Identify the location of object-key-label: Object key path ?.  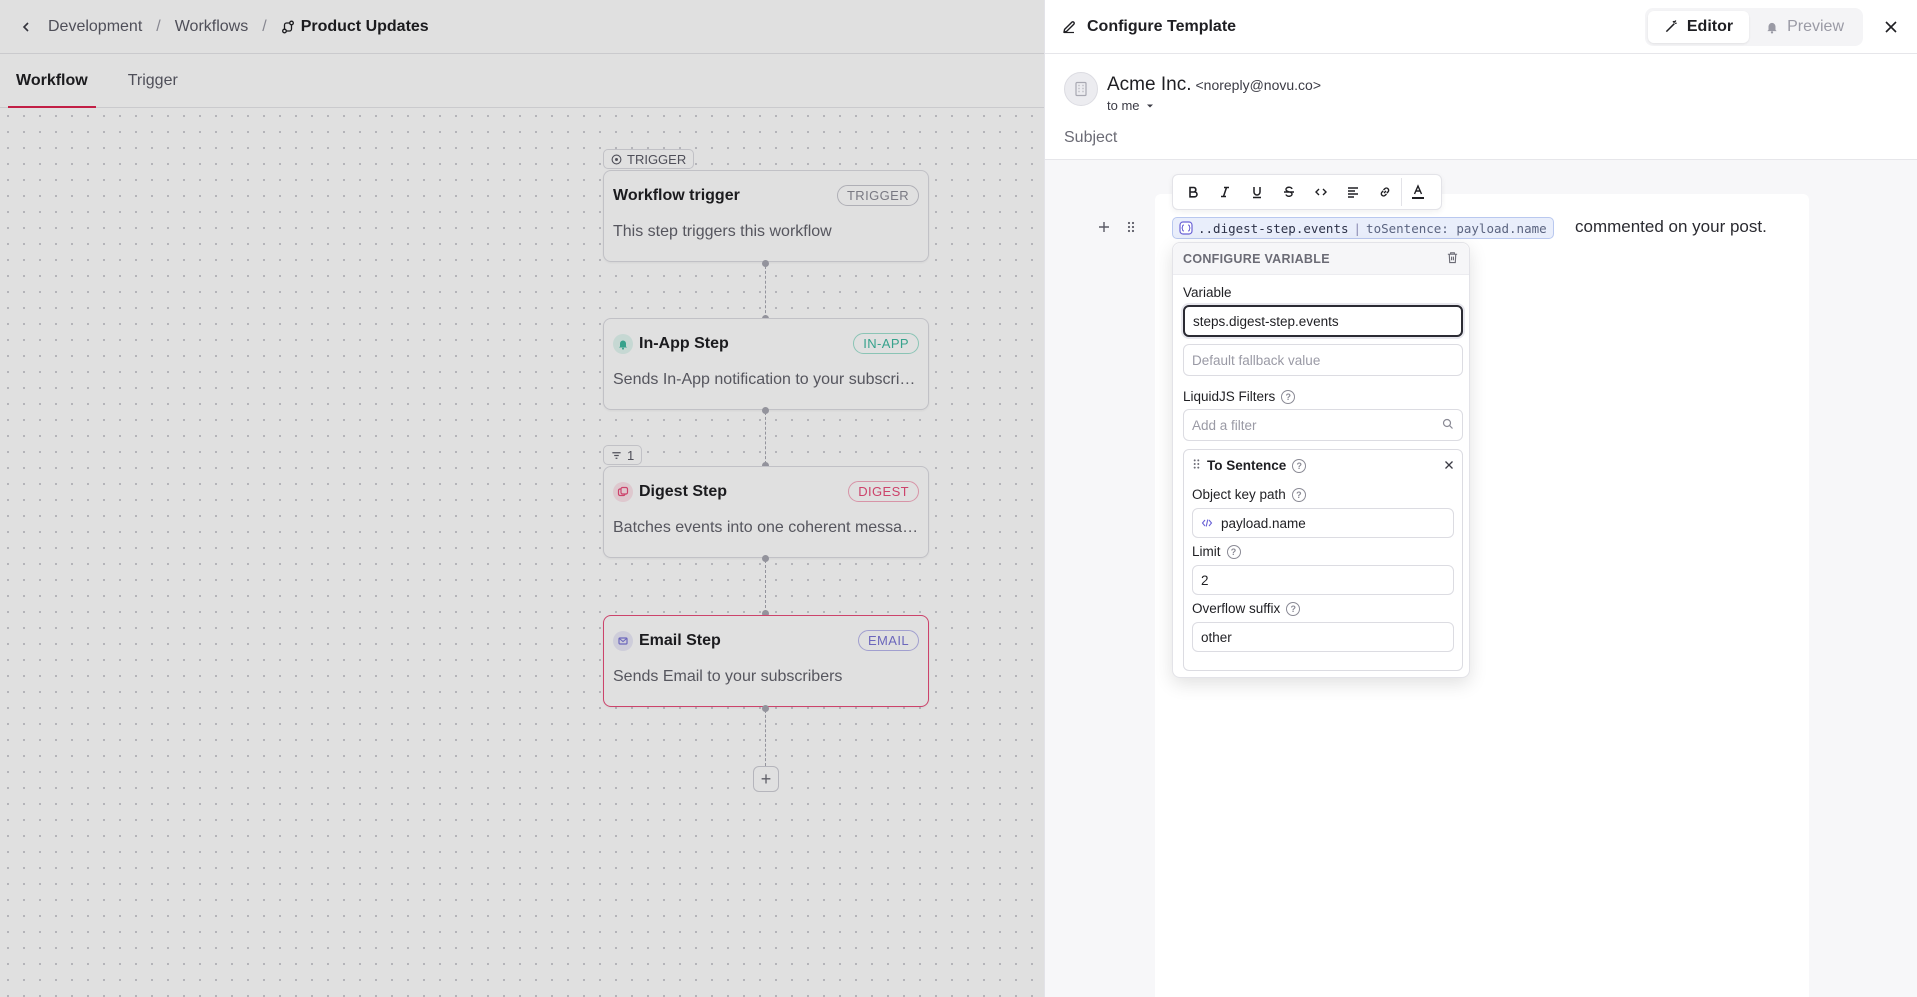
(1249, 494).